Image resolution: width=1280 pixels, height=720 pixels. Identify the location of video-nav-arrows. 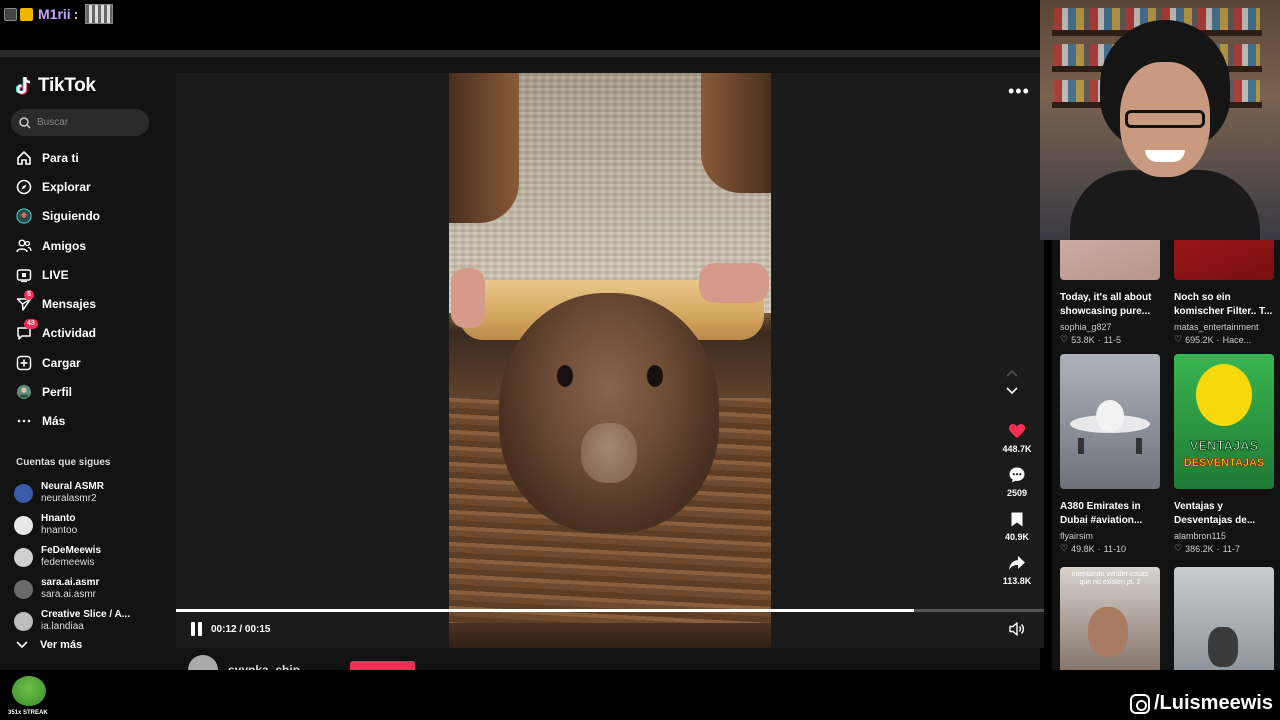
(1012, 382).